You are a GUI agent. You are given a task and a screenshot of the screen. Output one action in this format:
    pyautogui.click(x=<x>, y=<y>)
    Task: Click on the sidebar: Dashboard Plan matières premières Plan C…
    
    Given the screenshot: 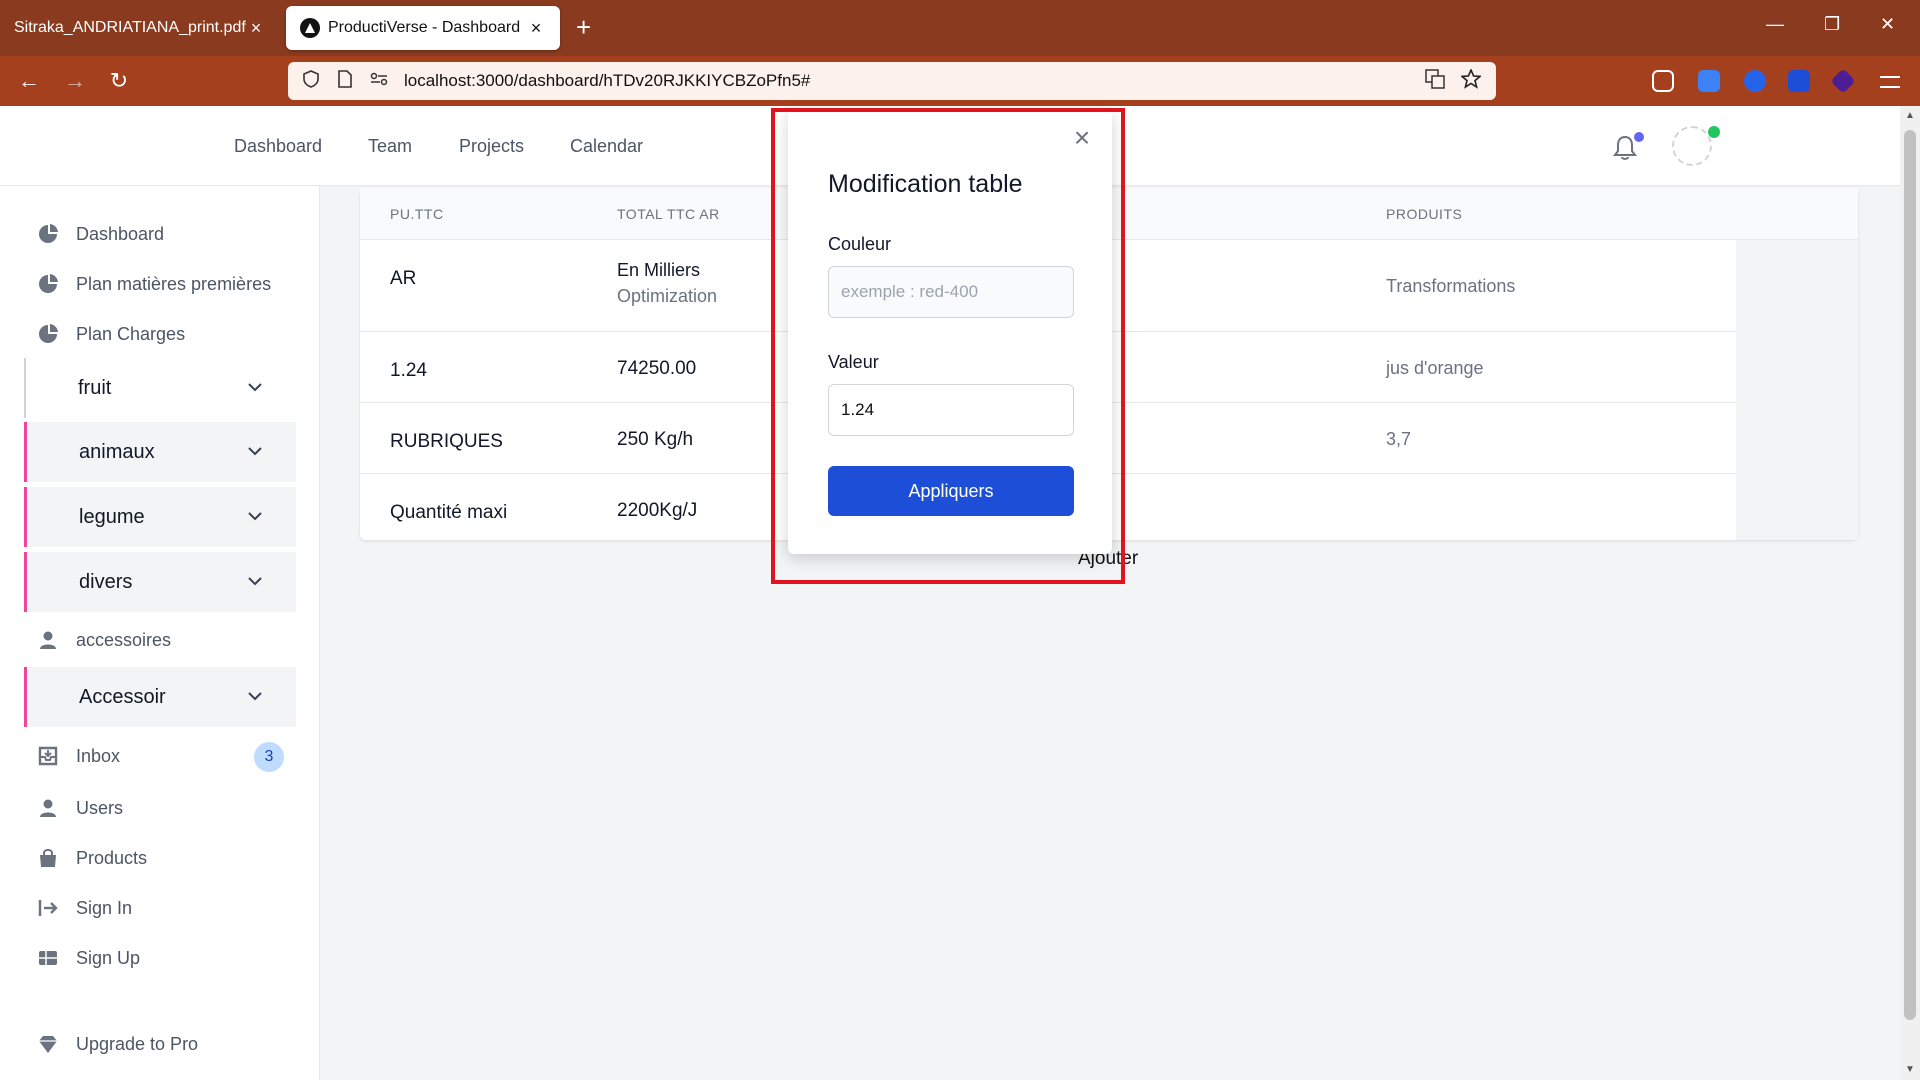 What is the action you would take?
    pyautogui.click(x=160, y=633)
    